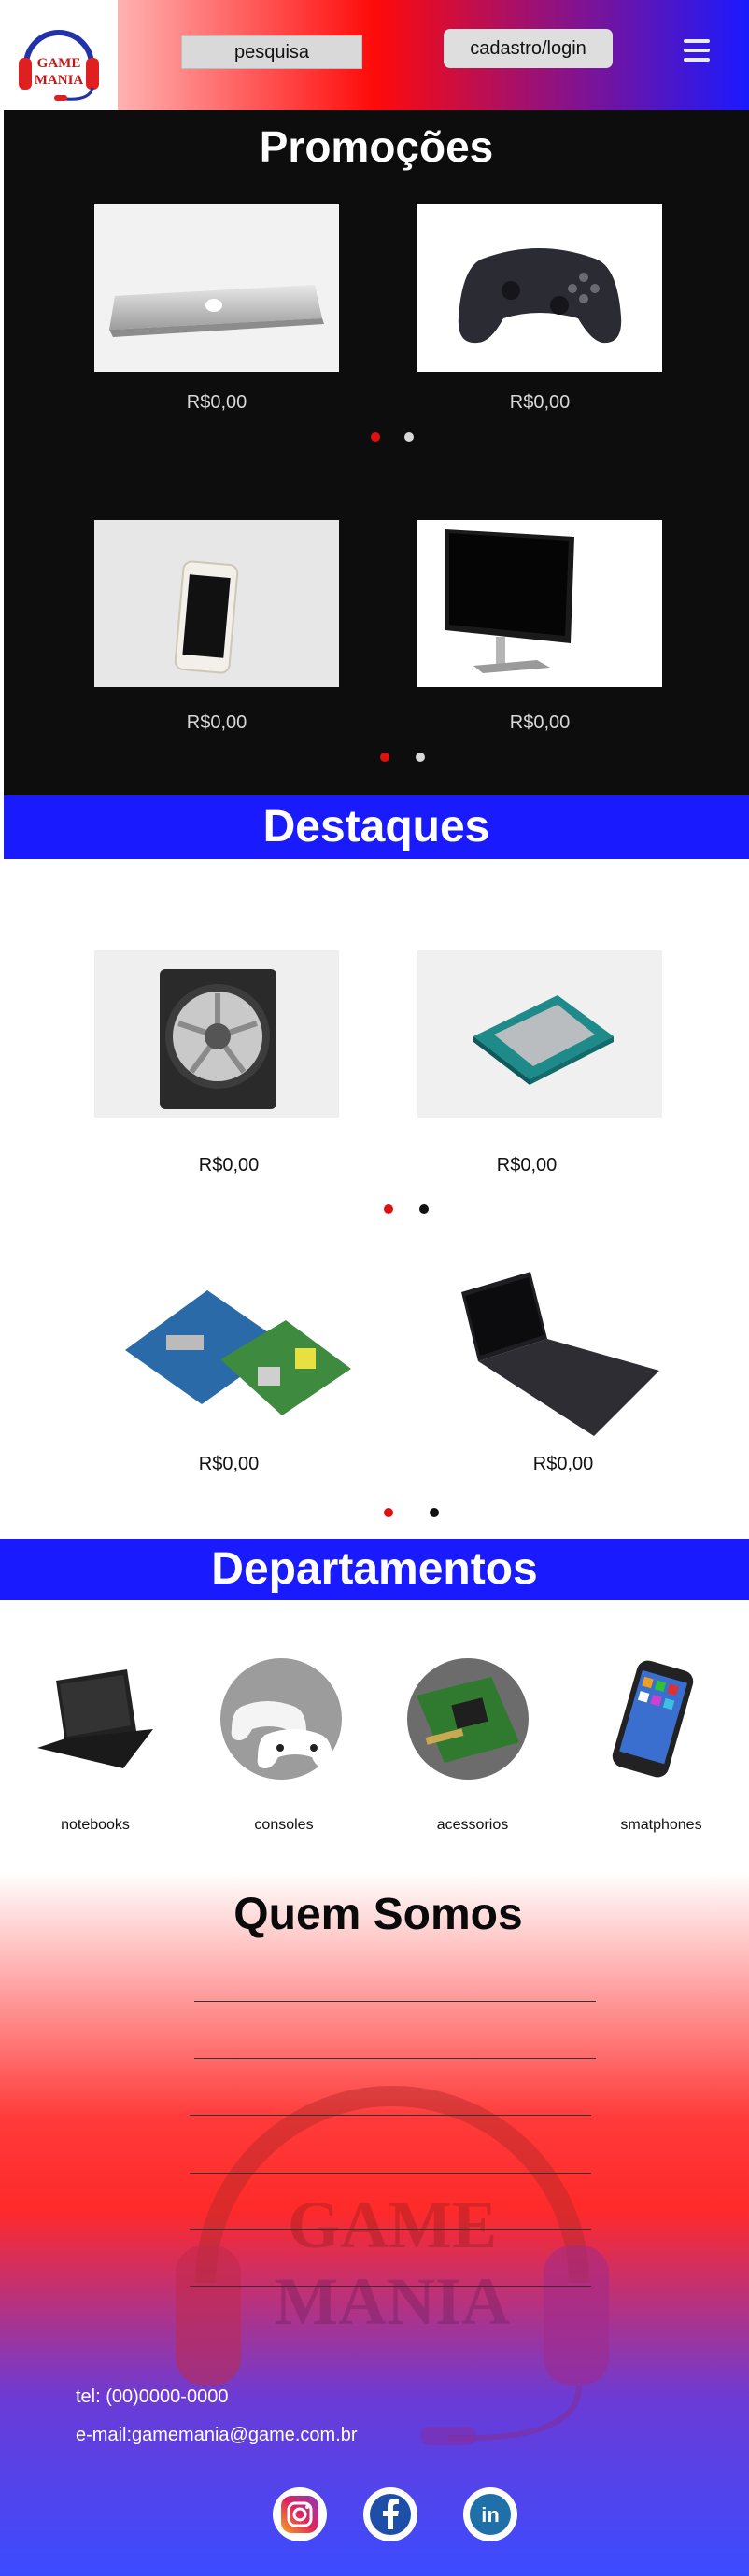 The image size is (749, 2576). What do you see at coordinates (697, 51) in the screenshot?
I see `hamburger-menu-icon` at bounding box center [697, 51].